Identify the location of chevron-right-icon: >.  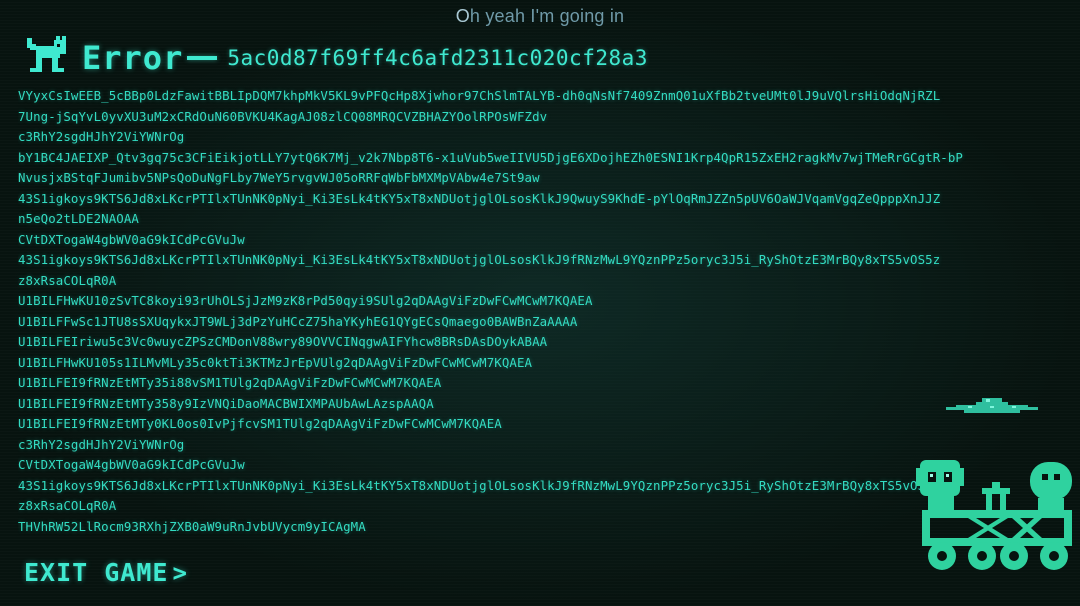
(180, 572).